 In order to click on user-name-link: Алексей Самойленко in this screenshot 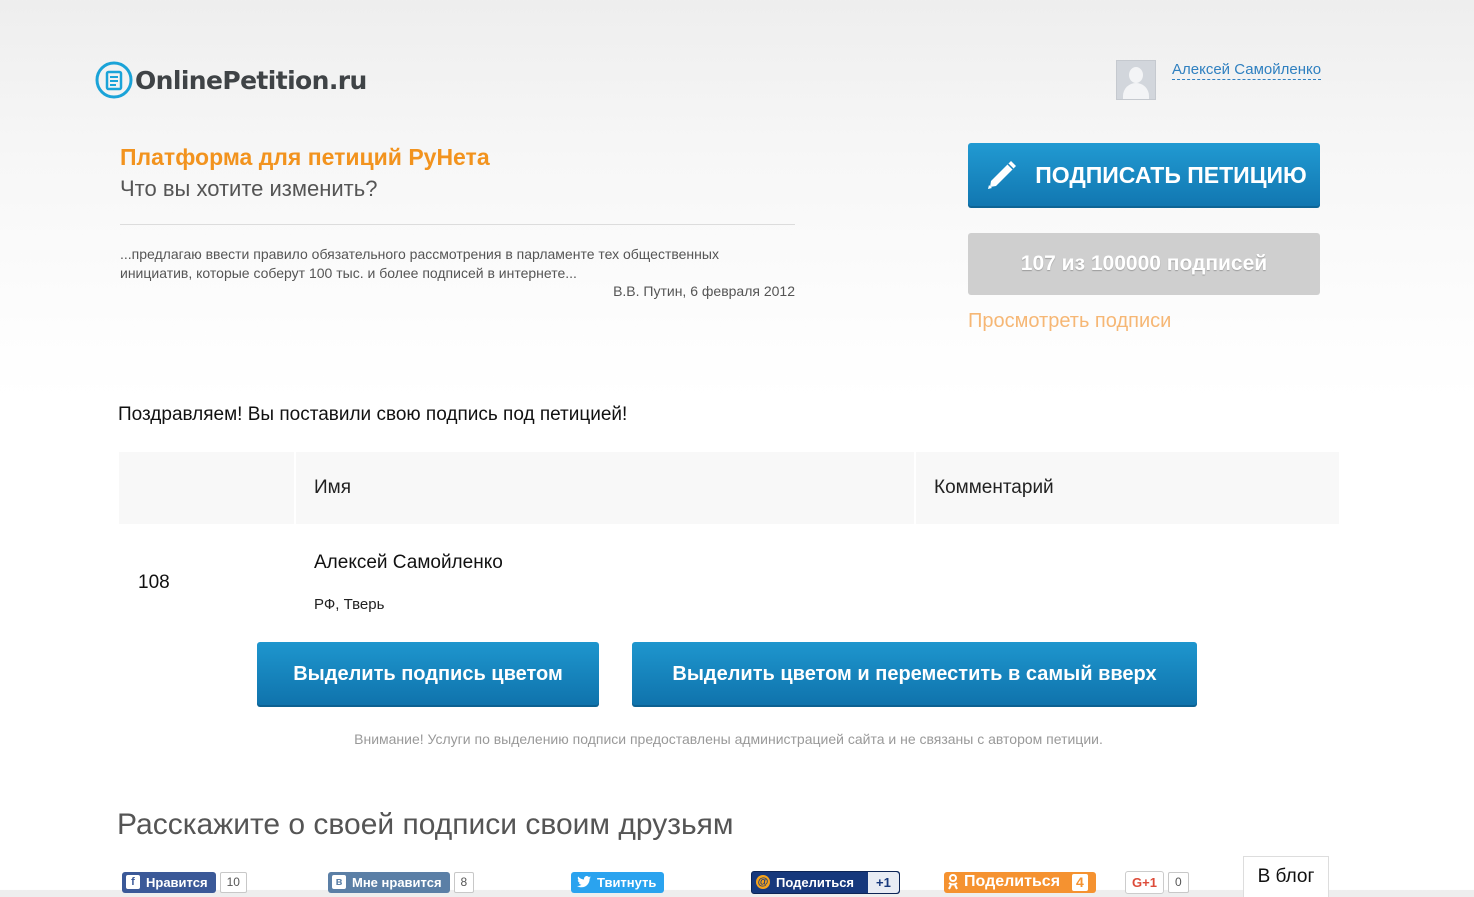, I will do `click(1247, 70)`.